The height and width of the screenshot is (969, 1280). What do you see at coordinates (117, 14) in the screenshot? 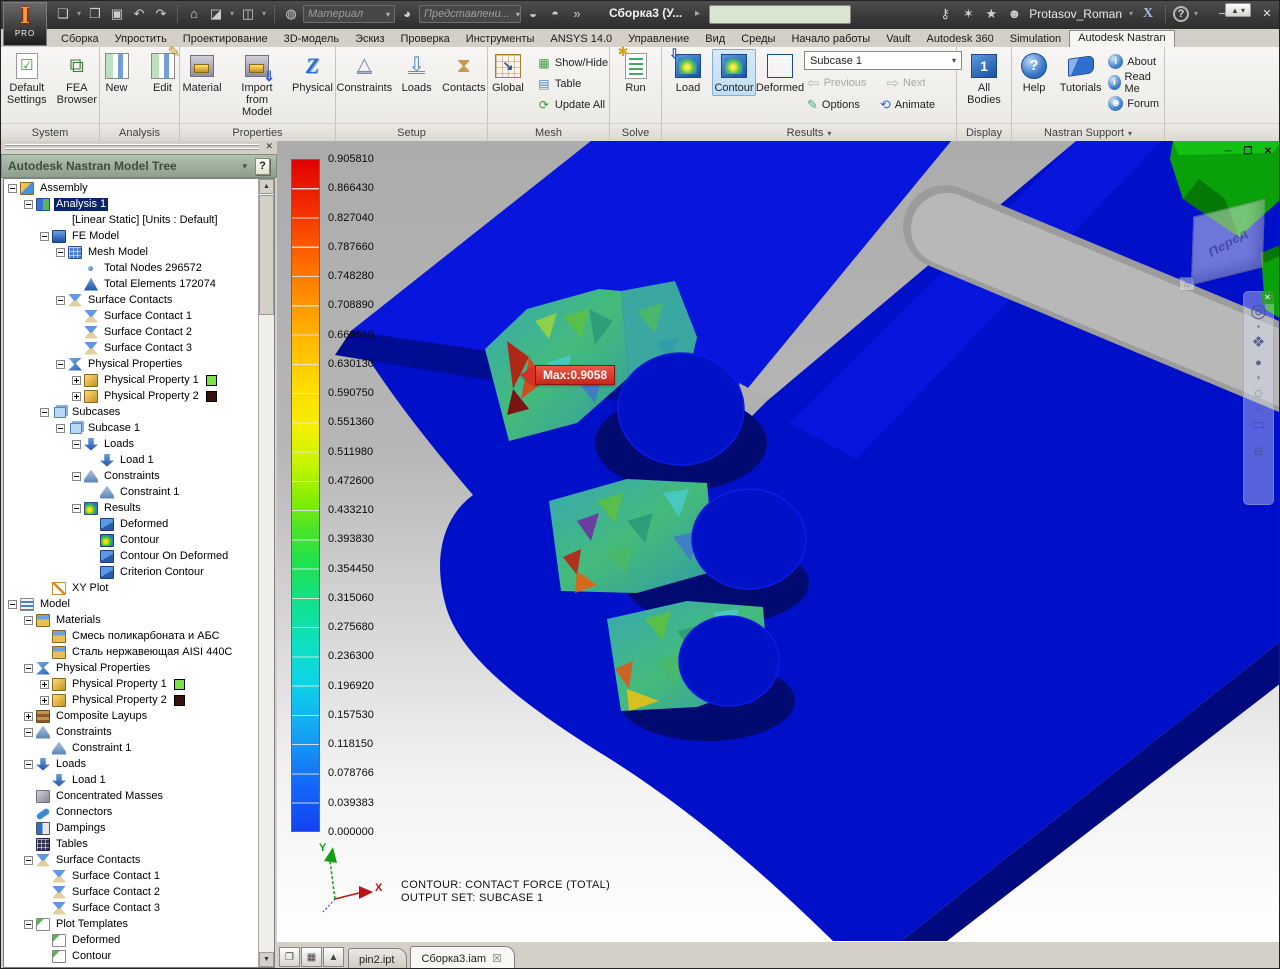
I see `save-icon: ▣` at bounding box center [117, 14].